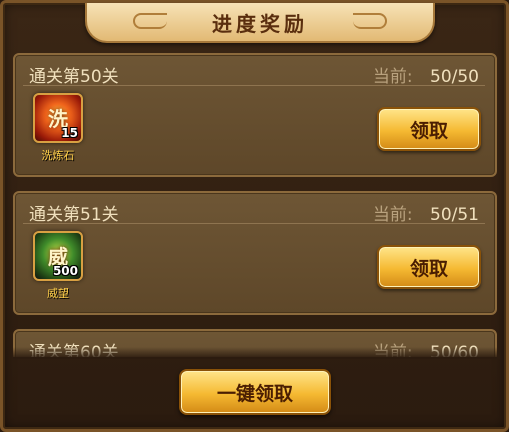  I want to click on prestige-icon: 威 500, so click(58, 256).